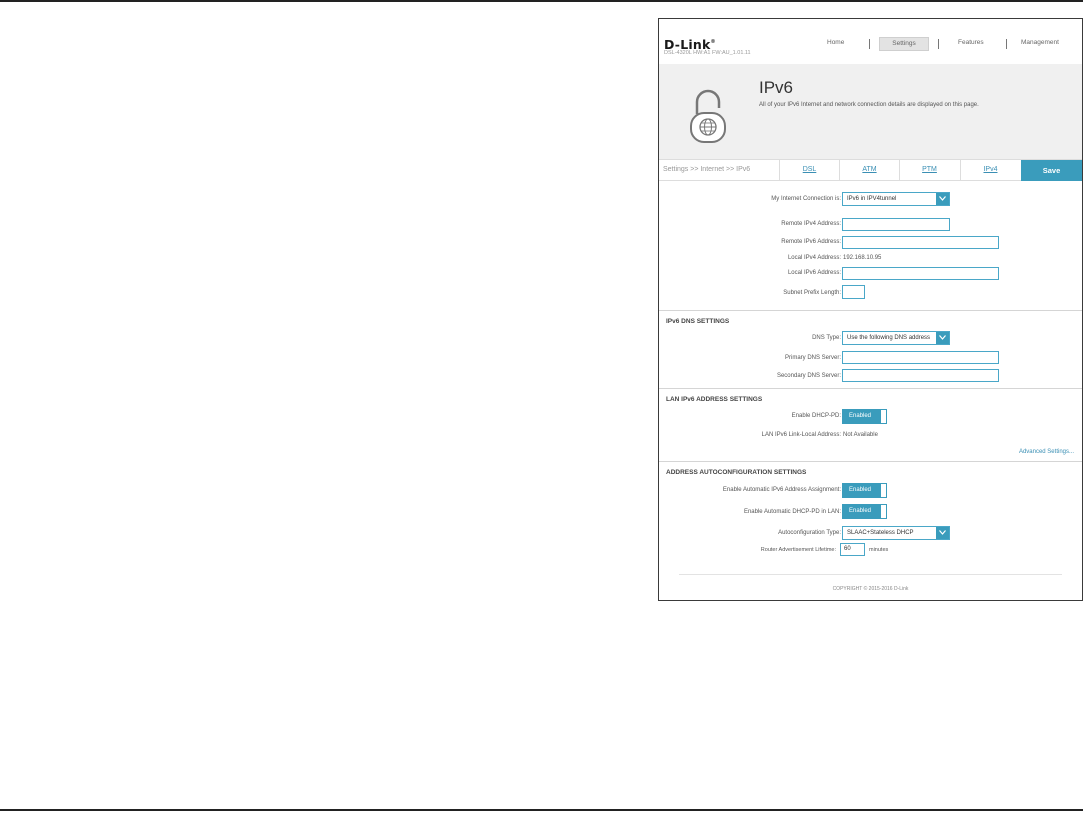 This screenshot has width=1083, height=813. What do you see at coordinates (698, 321) in the screenshot?
I see `dns-section-title: IPv6 DNS SETTINGS` at bounding box center [698, 321].